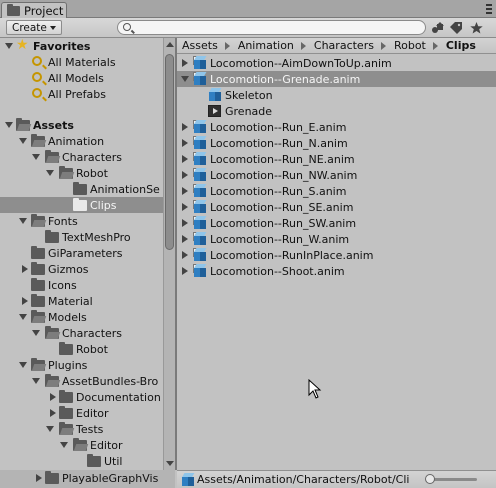  What do you see at coordinates (170, 44) in the screenshot?
I see `scroll-up-icon` at bounding box center [170, 44].